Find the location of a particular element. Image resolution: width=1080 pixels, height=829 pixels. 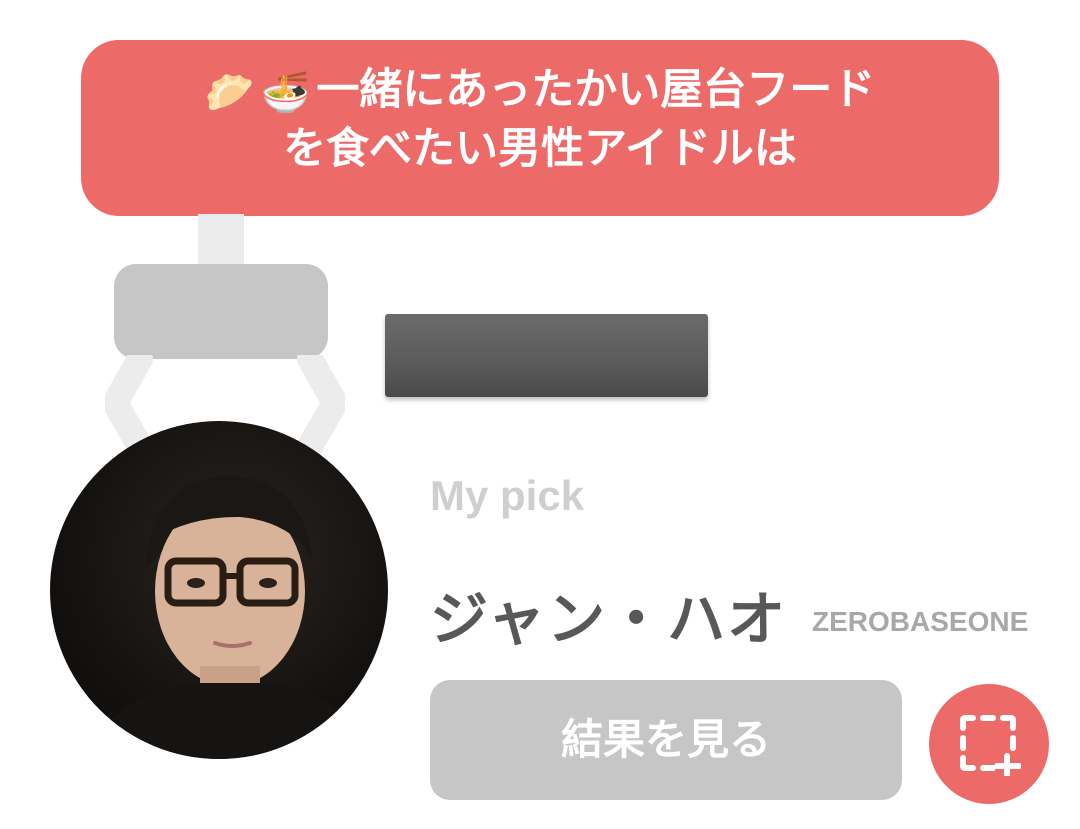

my-pick-label: My pick is located at coordinates (507, 495).